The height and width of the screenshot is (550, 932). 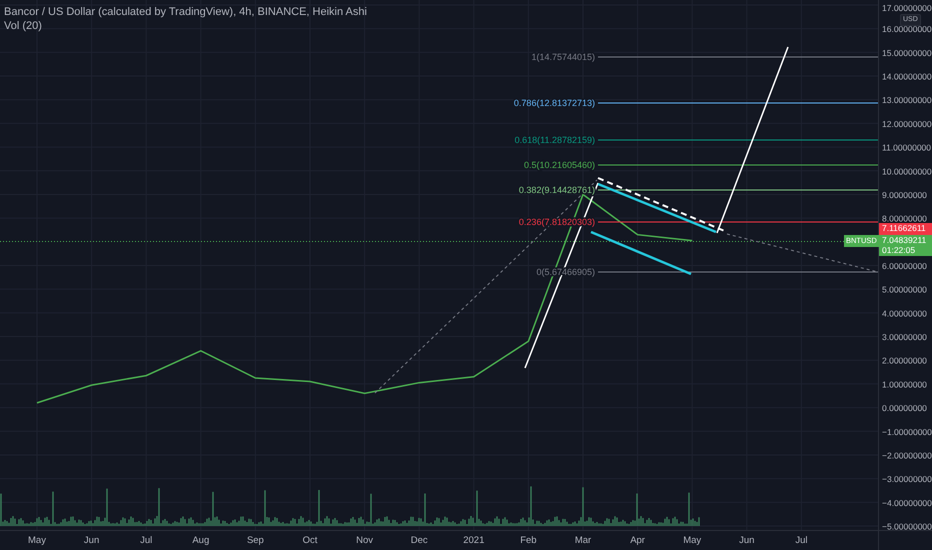 What do you see at coordinates (904, 384) in the screenshot?
I see `price-axis-label: 1.00000000` at bounding box center [904, 384].